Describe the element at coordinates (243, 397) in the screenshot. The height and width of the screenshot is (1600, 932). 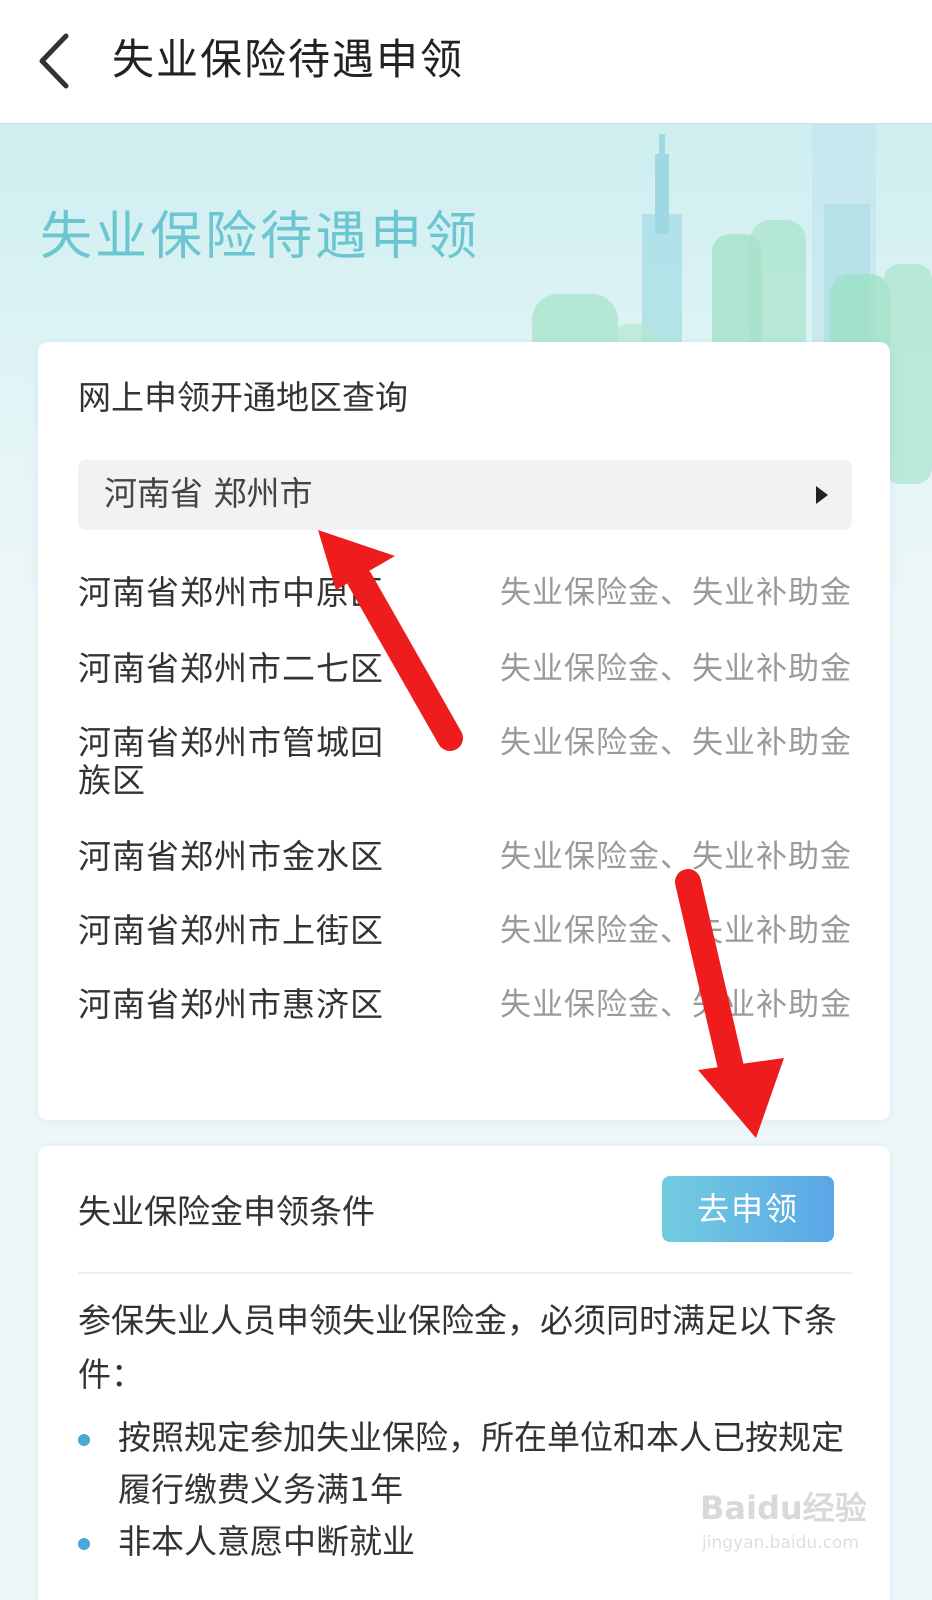
I see `region-query-title: 网上申领开通地区查询` at that location.